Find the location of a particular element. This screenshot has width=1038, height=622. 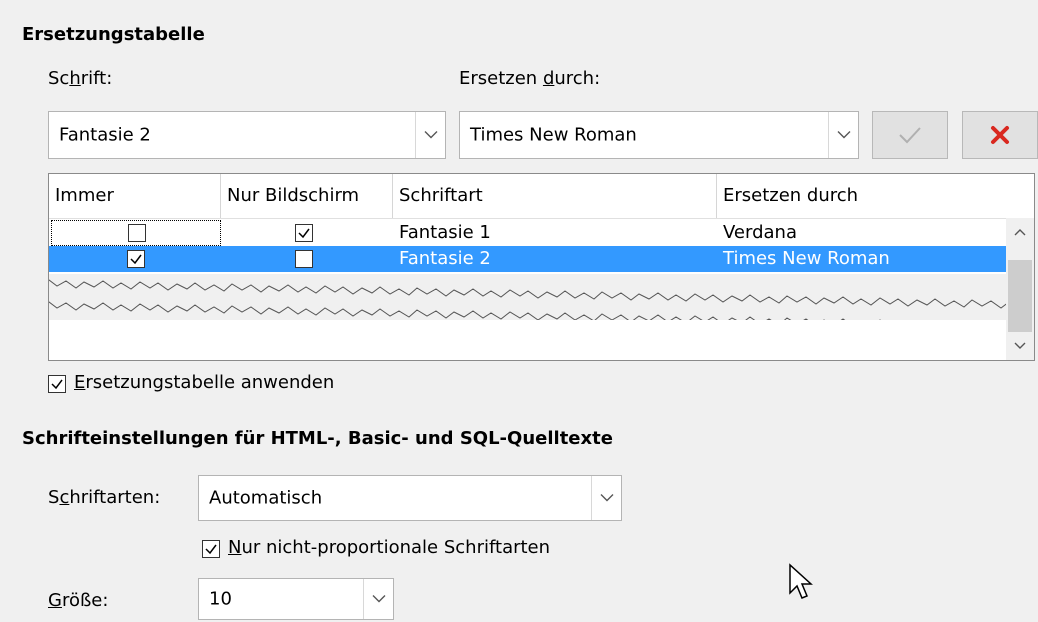

font-combobox: Fantasie 2 is located at coordinates (247, 135).